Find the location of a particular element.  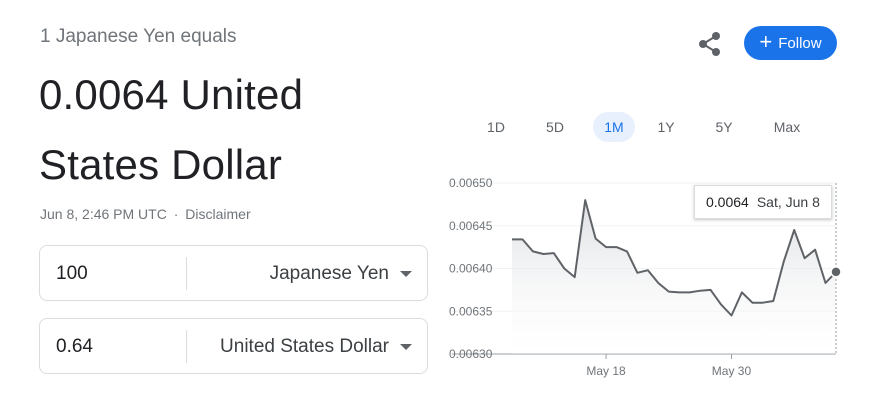

range-tabs: 1D 5D 1M 1Y 5Y Max is located at coordinates (650, 127).